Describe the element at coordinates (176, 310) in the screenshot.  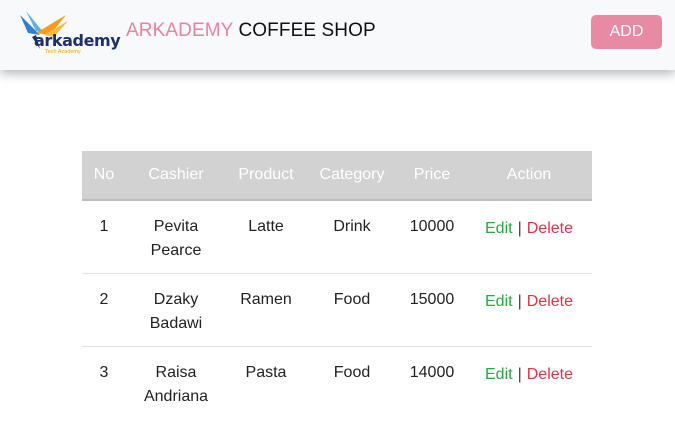
I see `cell-cashier: Dzaky Badawi` at that location.